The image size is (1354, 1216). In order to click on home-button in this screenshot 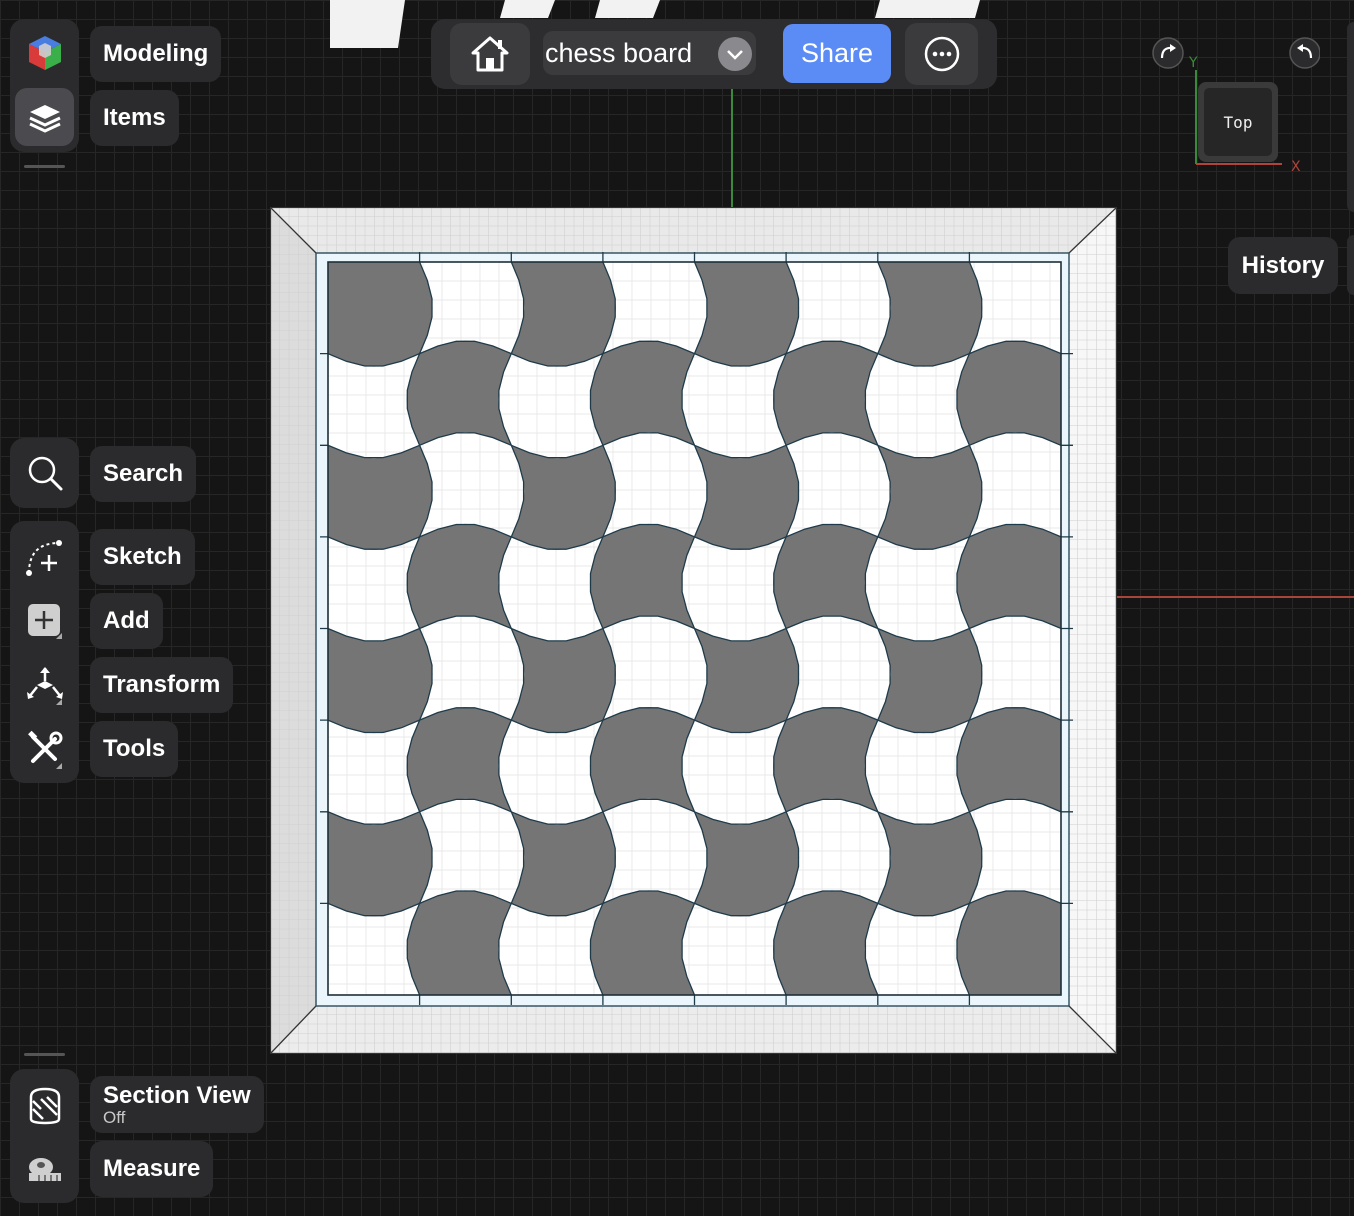, I will do `click(490, 54)`.